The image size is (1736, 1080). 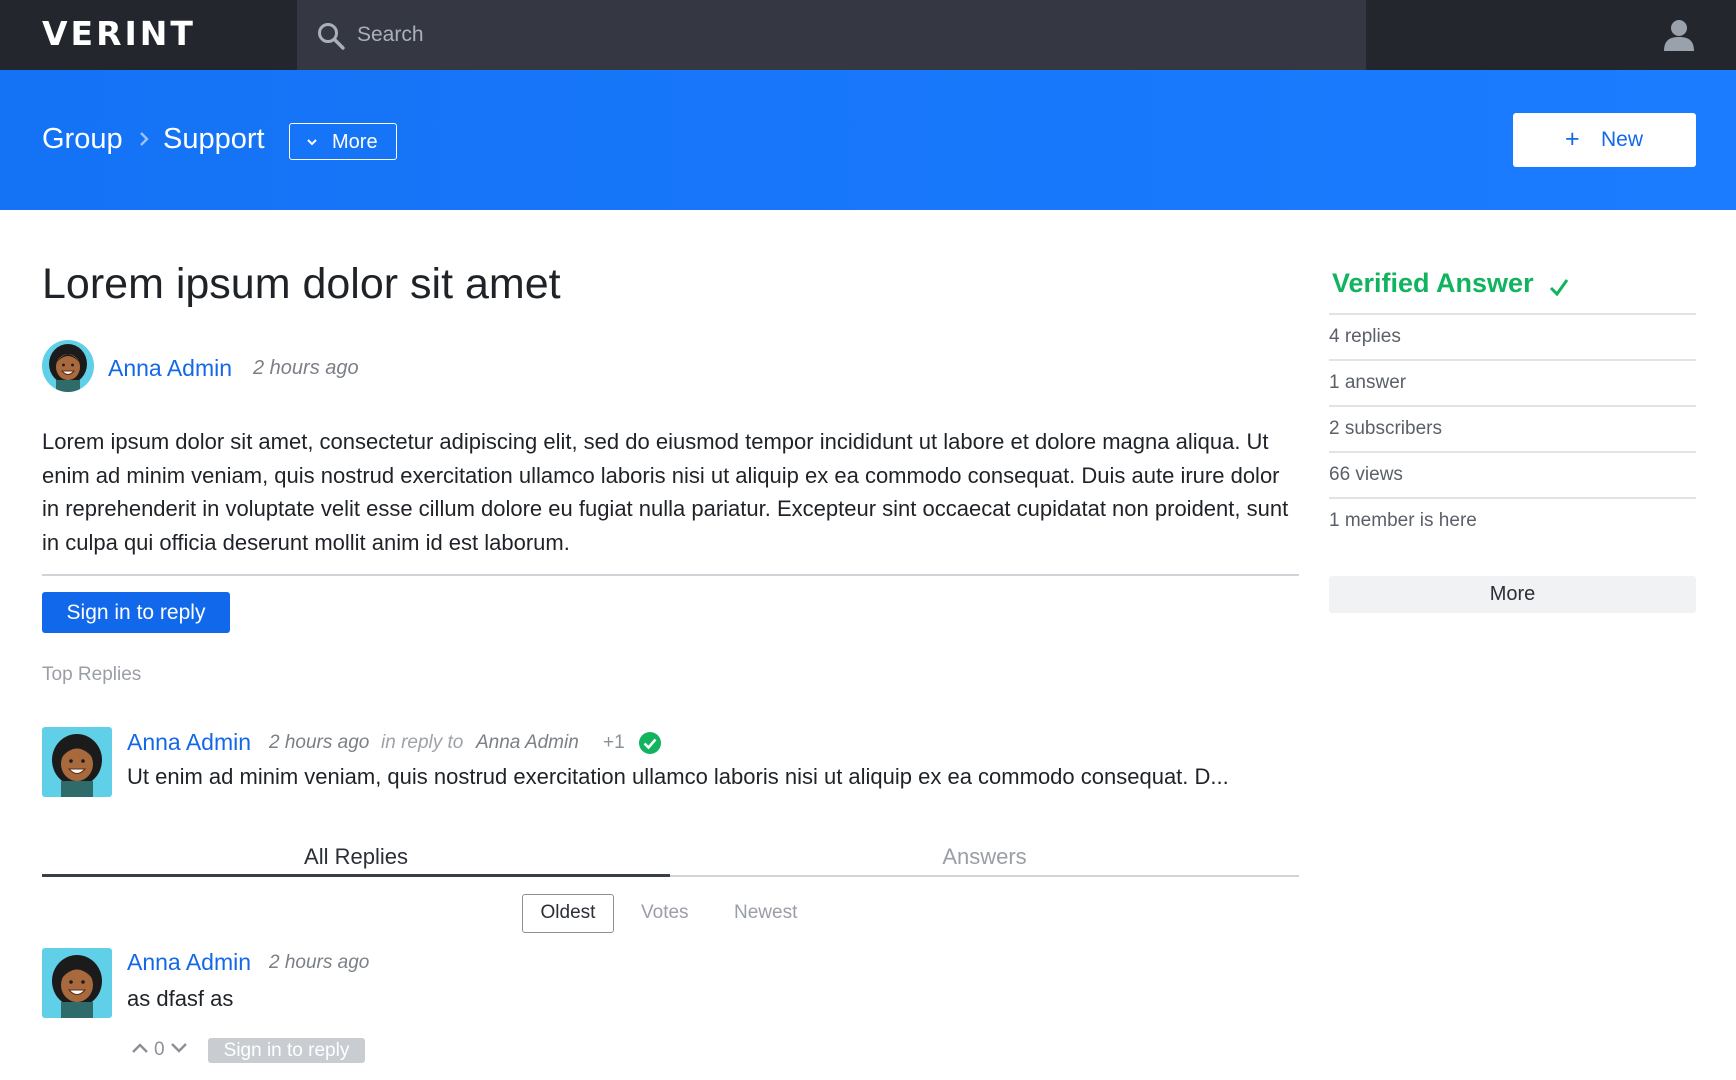 What do you see at coordinates (180, 998) in the screenshot?
I see `reply-body: as dfasf as` at bounding box center [180, 998].